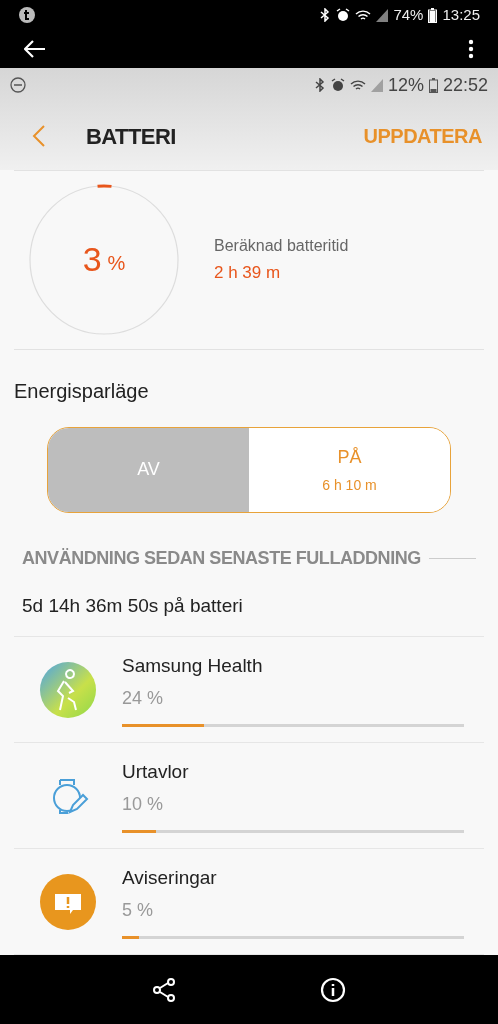 The width and height of the screenshot is (498, 1024). Describe the element at coordinates (18, 85) in the screenshot. I see `do-not-disturb-icon` at that location.